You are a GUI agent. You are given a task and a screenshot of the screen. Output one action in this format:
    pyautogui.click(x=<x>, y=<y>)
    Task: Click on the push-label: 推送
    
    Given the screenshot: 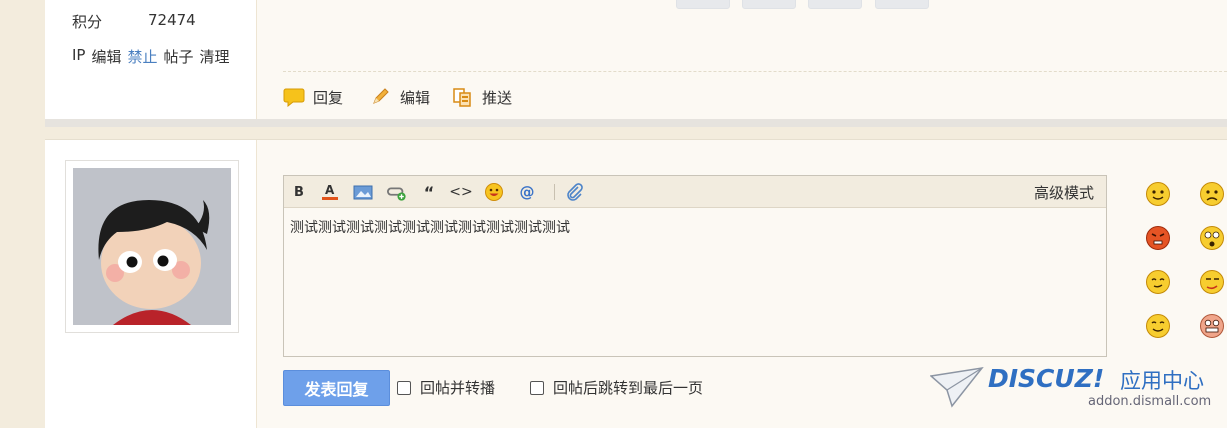 What is the action you would take?
    pyautogui.click(x=497, y=97)
    